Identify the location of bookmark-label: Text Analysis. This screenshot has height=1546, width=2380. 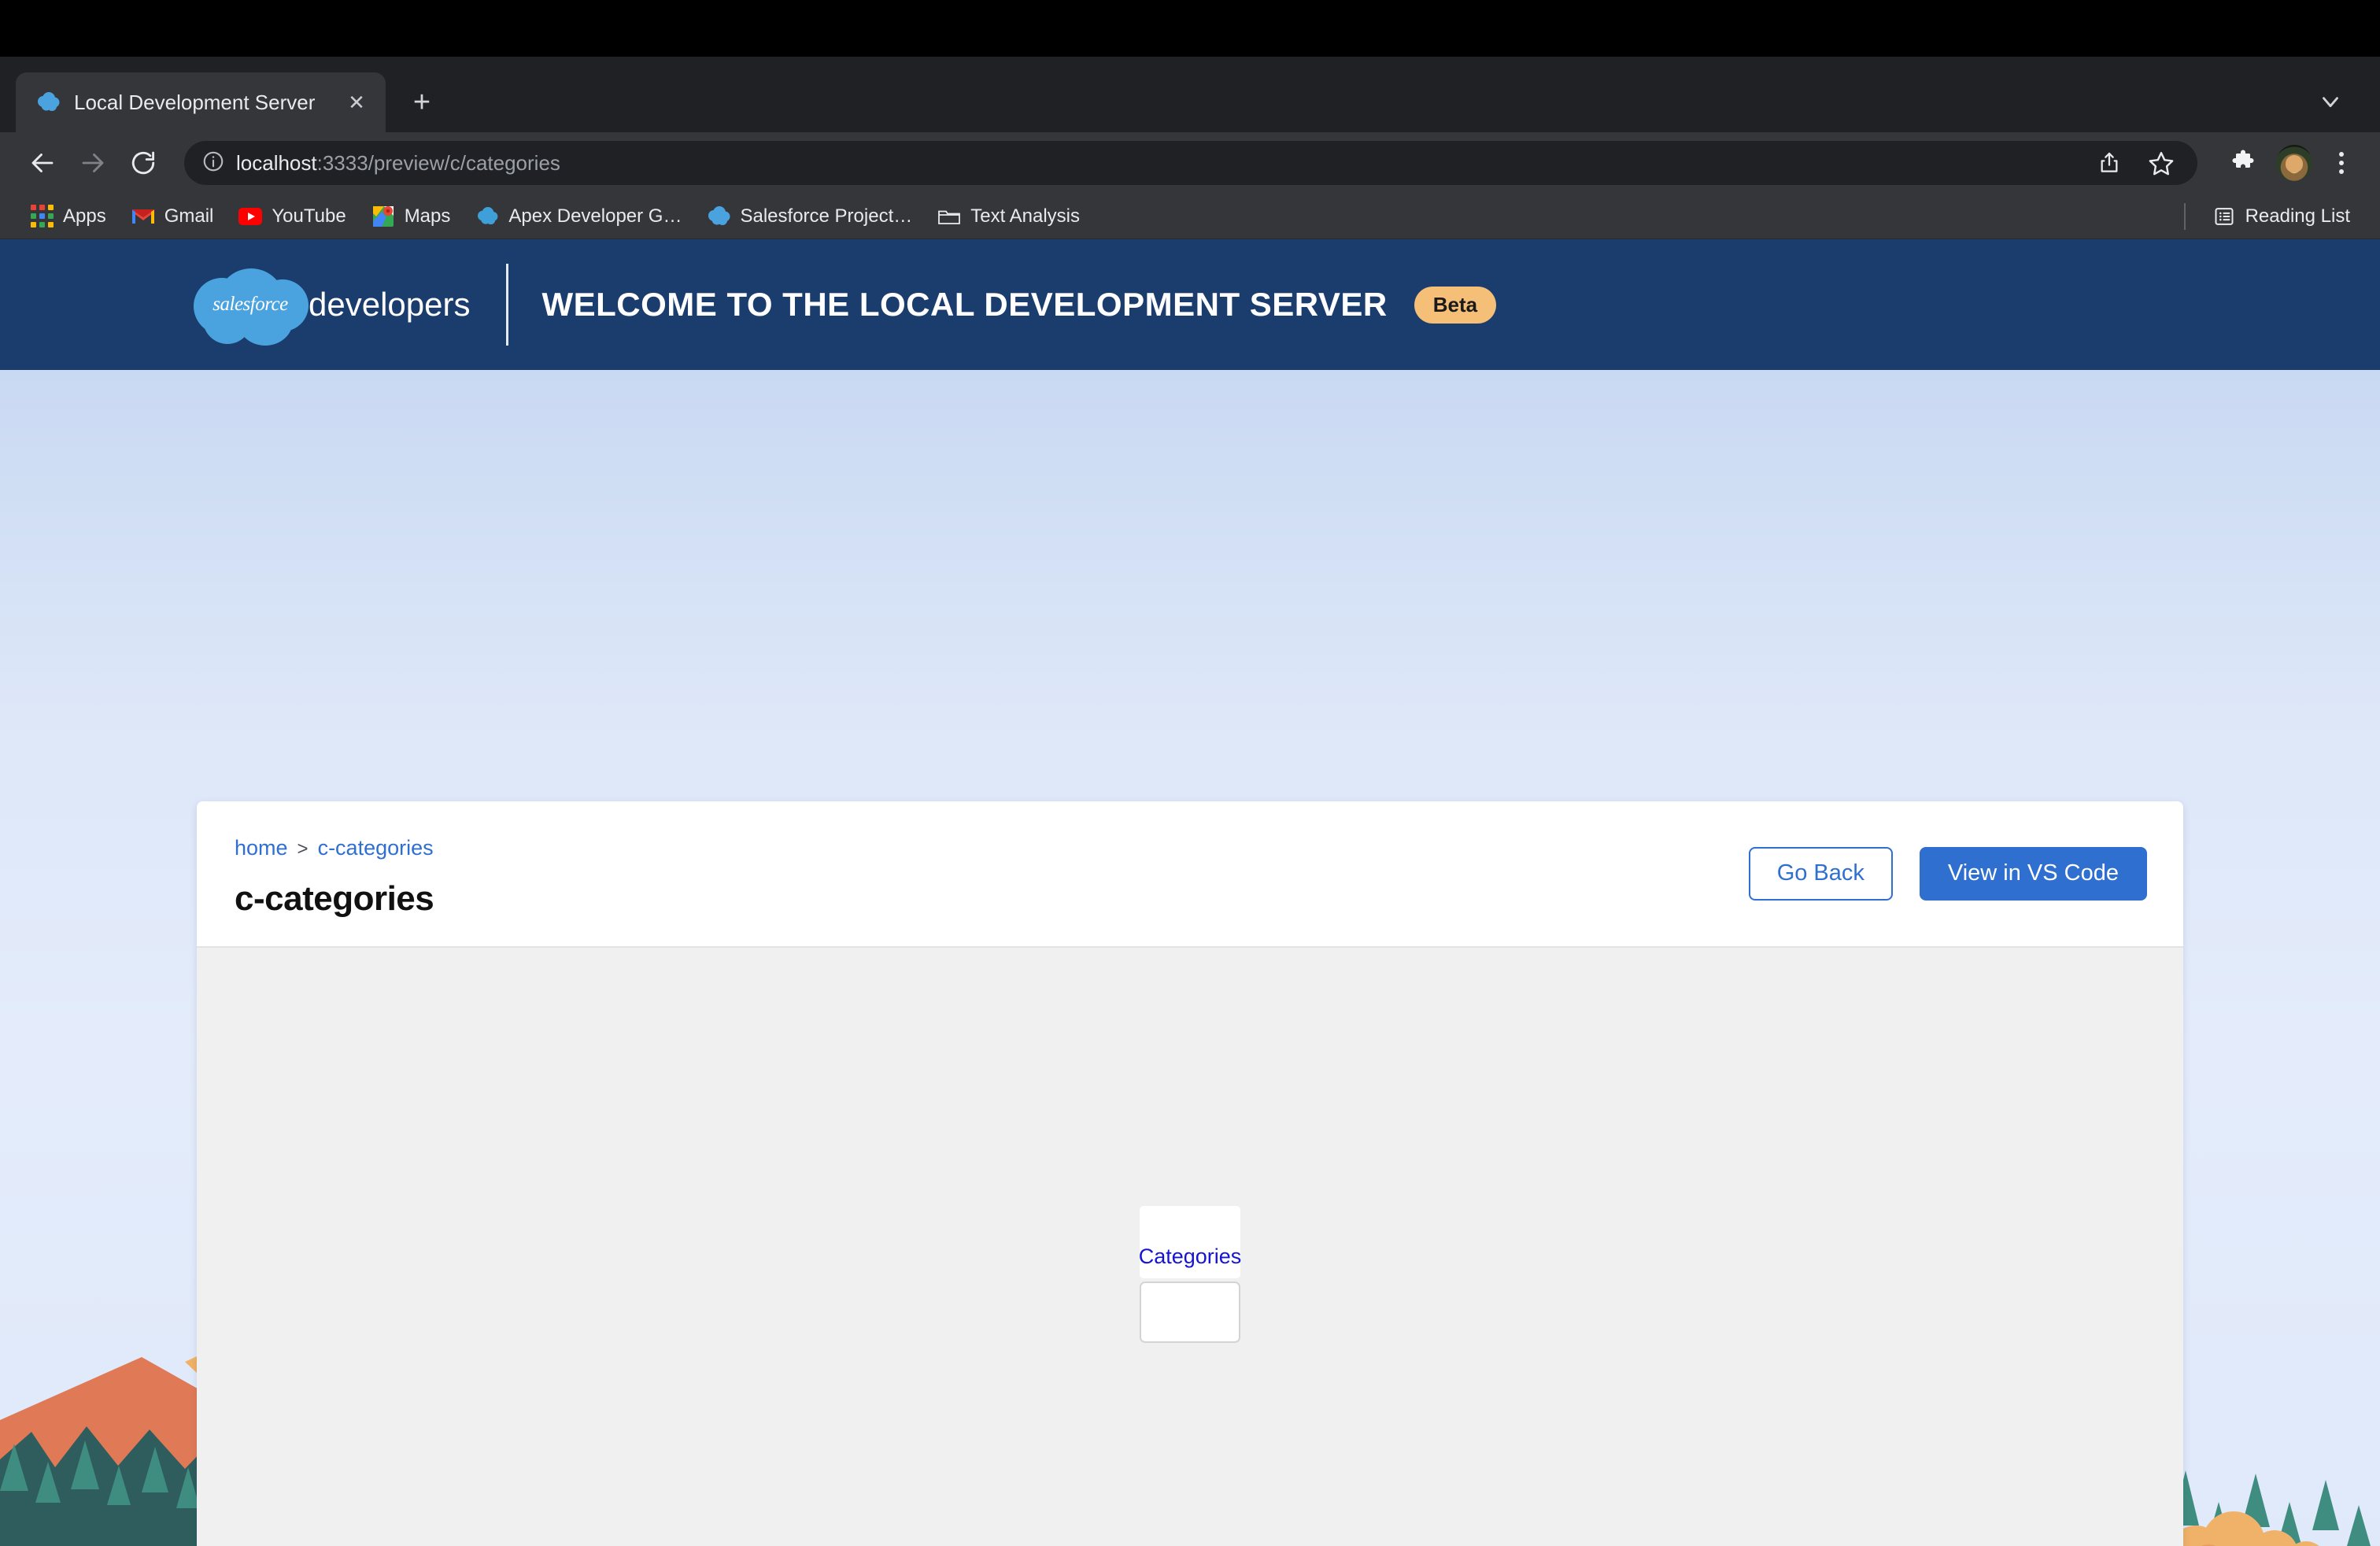
(1025, 216).